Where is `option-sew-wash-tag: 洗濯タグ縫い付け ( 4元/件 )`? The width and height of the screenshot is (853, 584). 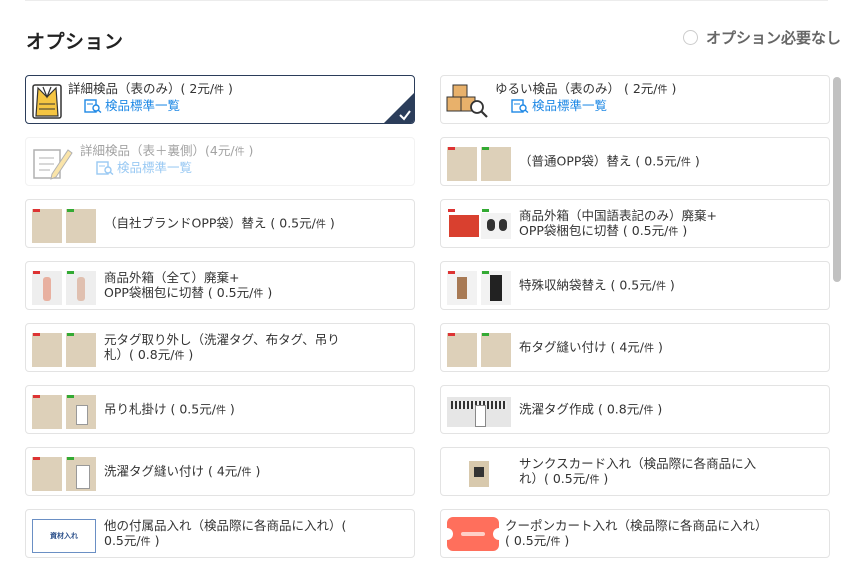
option-sew-wash-tag: 洗濯タグ縫い付け ( 4元/件 ) is located at coordinates (220, 471).